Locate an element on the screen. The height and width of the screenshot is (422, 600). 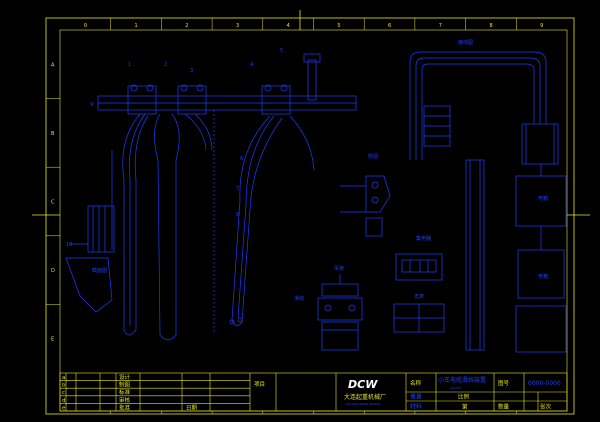
clamp-title: 吊架 is located at coordinates (339, 269).